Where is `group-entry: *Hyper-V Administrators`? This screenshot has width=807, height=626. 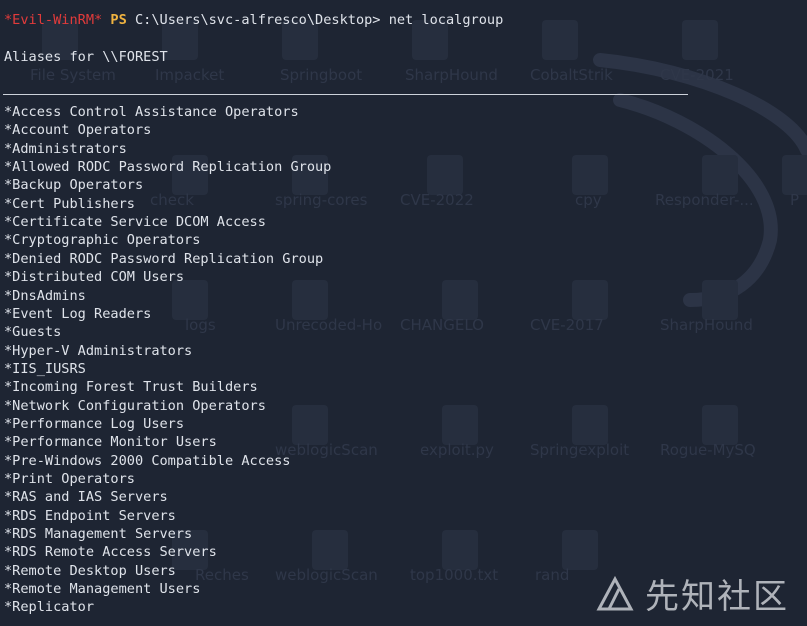
group-entry: *Hyper-V Administrators is located at coordinates (98, 350).